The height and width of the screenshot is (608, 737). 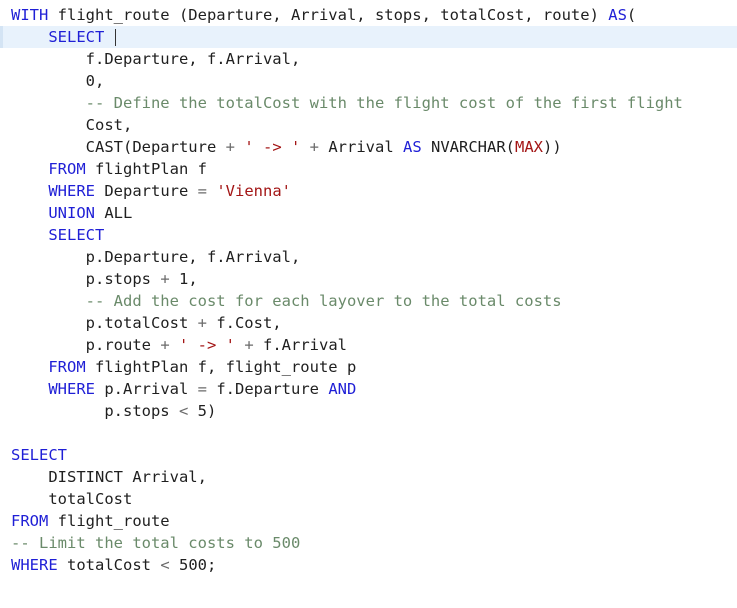 I want to click on code-text: f.Cost,, so click(x=244, y=323).